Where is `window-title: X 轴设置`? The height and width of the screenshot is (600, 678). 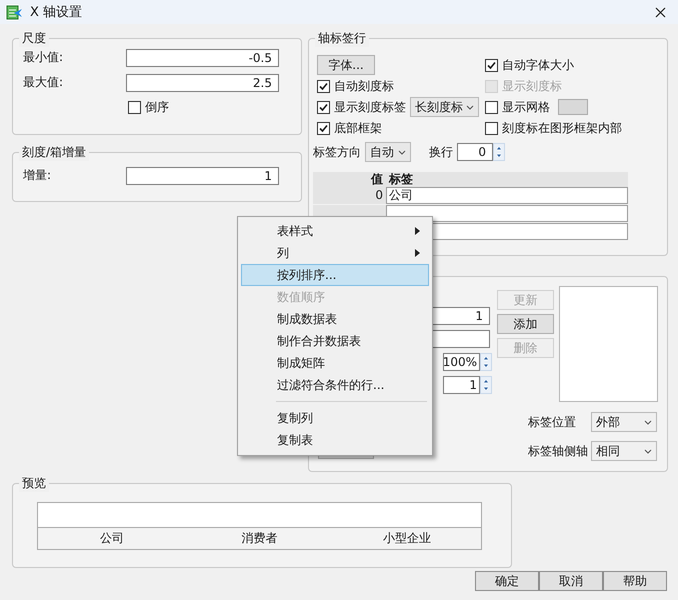
window-title: X 轴设置 is located at coordinates (57, 12).